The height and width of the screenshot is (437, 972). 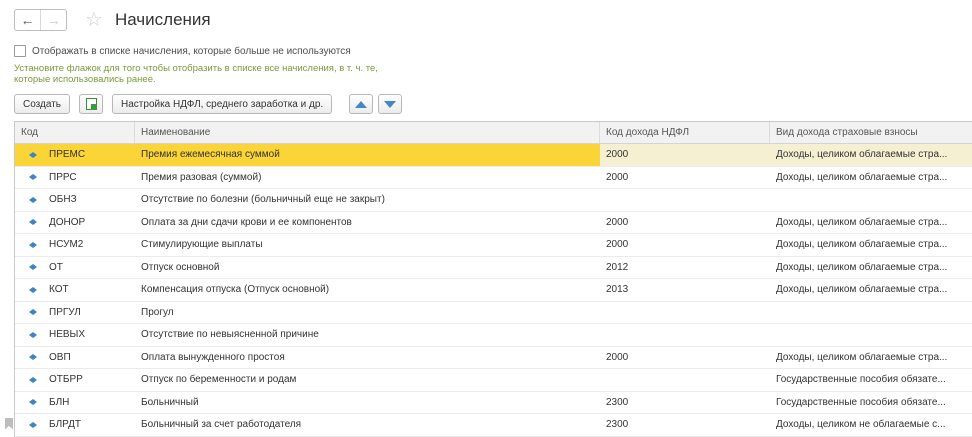 What do you see at coordinates (222, 104) in the screenshot?
I see `settings-button: Настройка НДФЛ, среднего заработка и др.` at bounding box center [222, 104].